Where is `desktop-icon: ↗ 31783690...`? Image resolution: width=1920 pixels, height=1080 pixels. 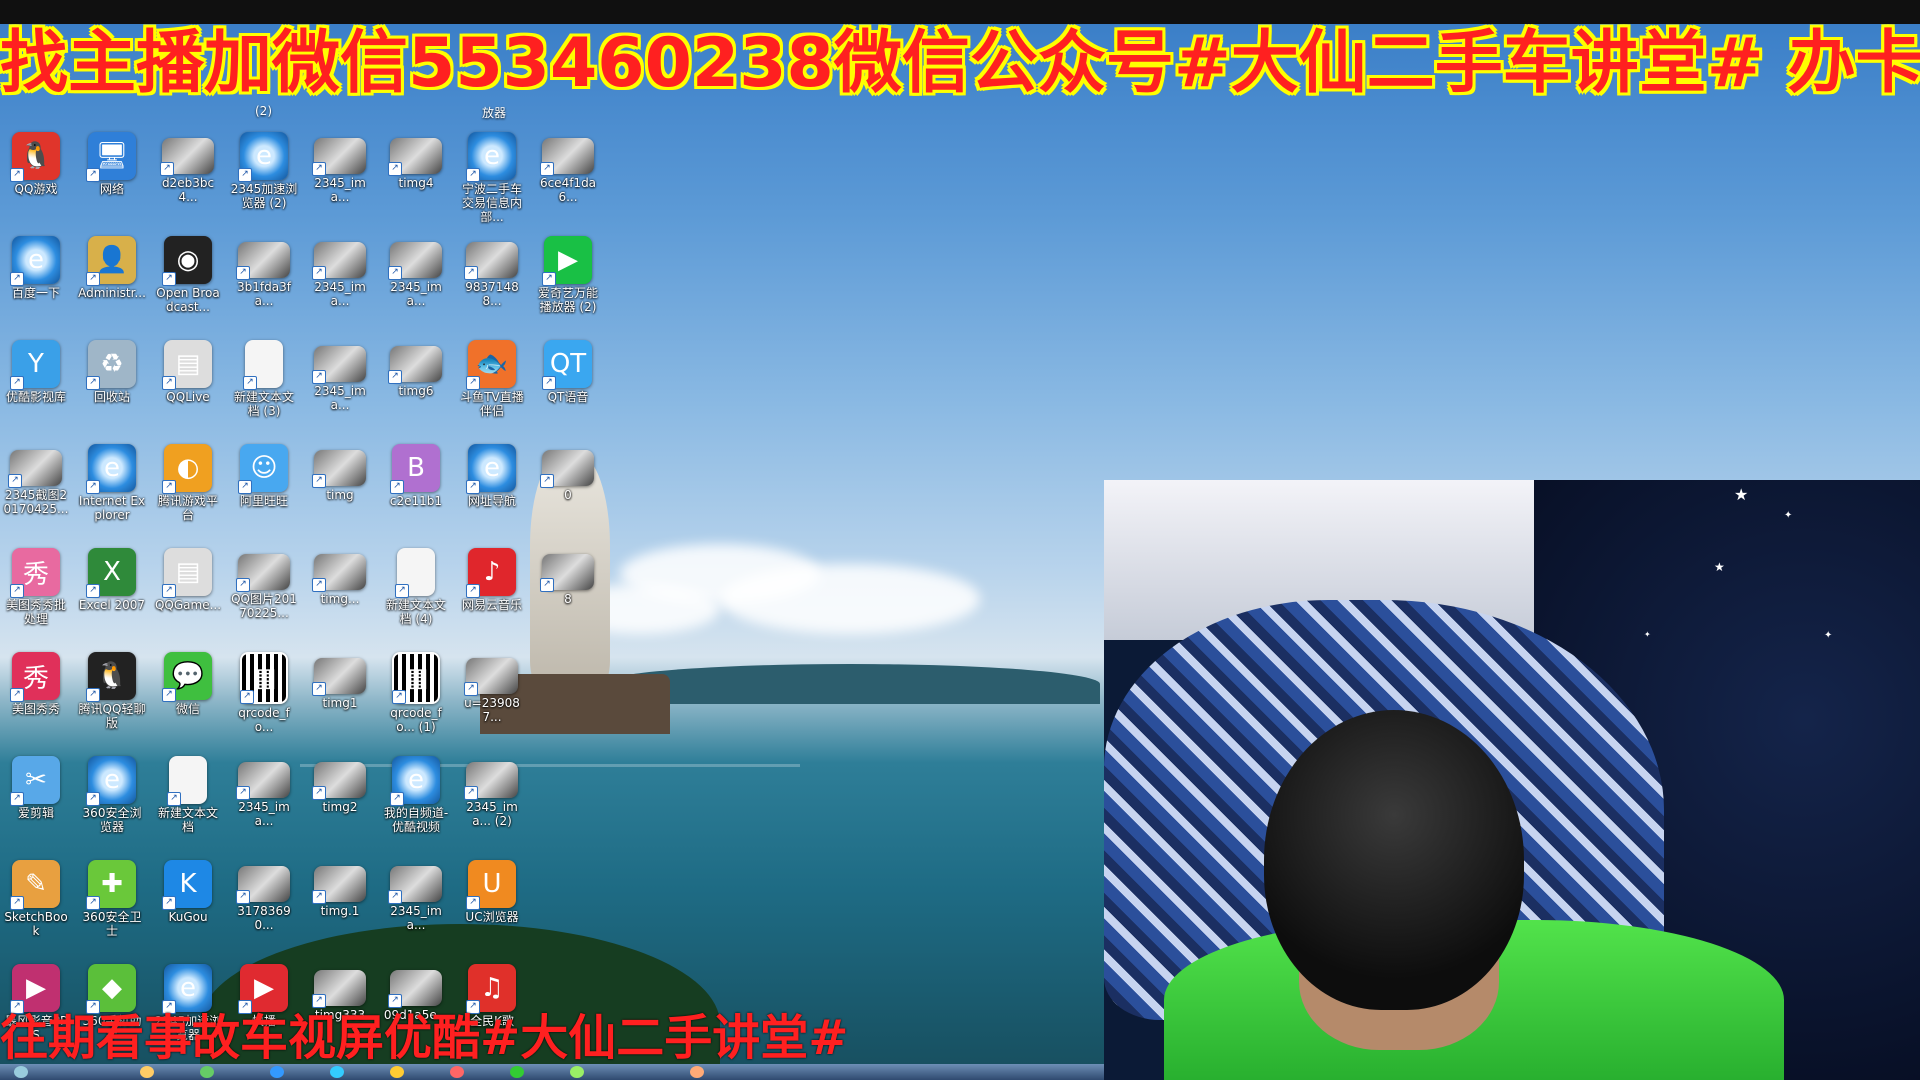
desktop-icon: ↗ 31783690... is located at coordinates (264, 906).